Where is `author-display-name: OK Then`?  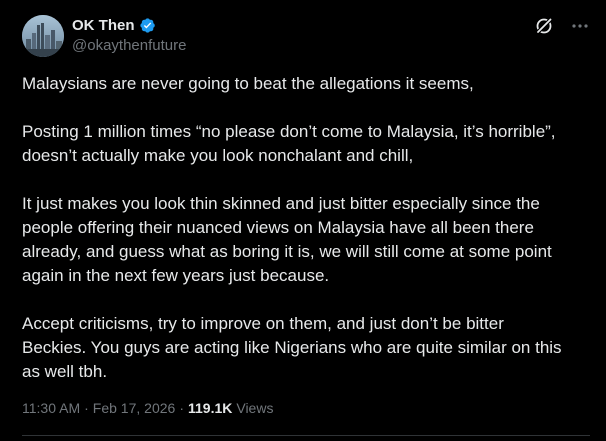 author-display-name: OK Then is located at coordinates (103, 25).